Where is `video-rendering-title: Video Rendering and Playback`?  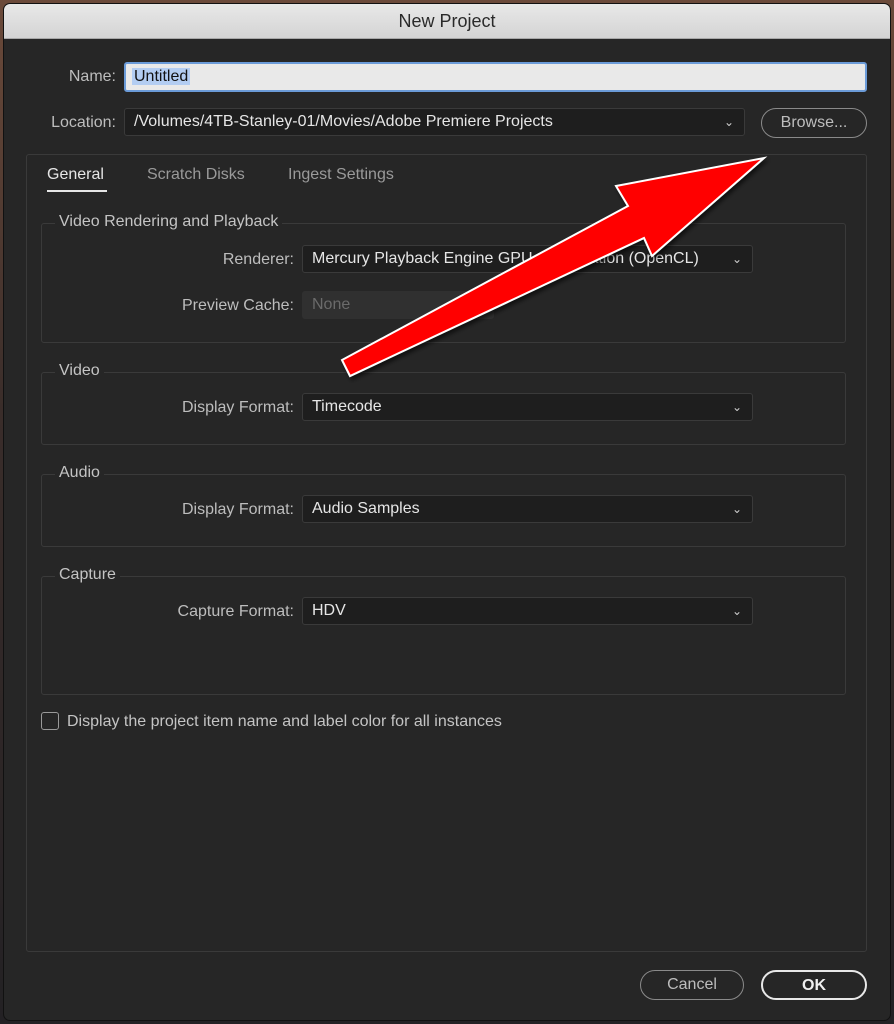
video-rendering-title: Video Rendering and Playback is located at coordinates (169, 222).